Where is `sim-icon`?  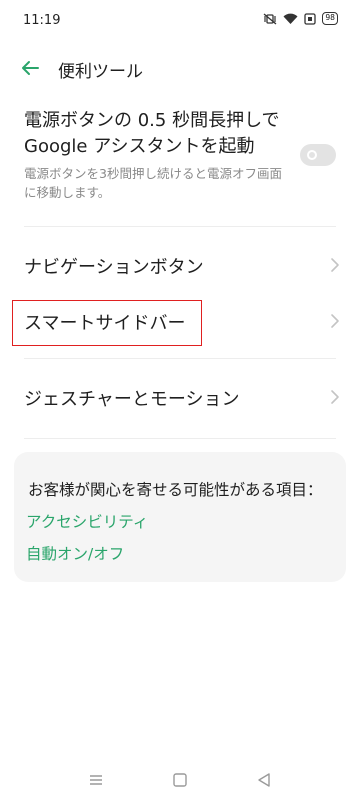
sim-icon is located at coordinates (310, 18).